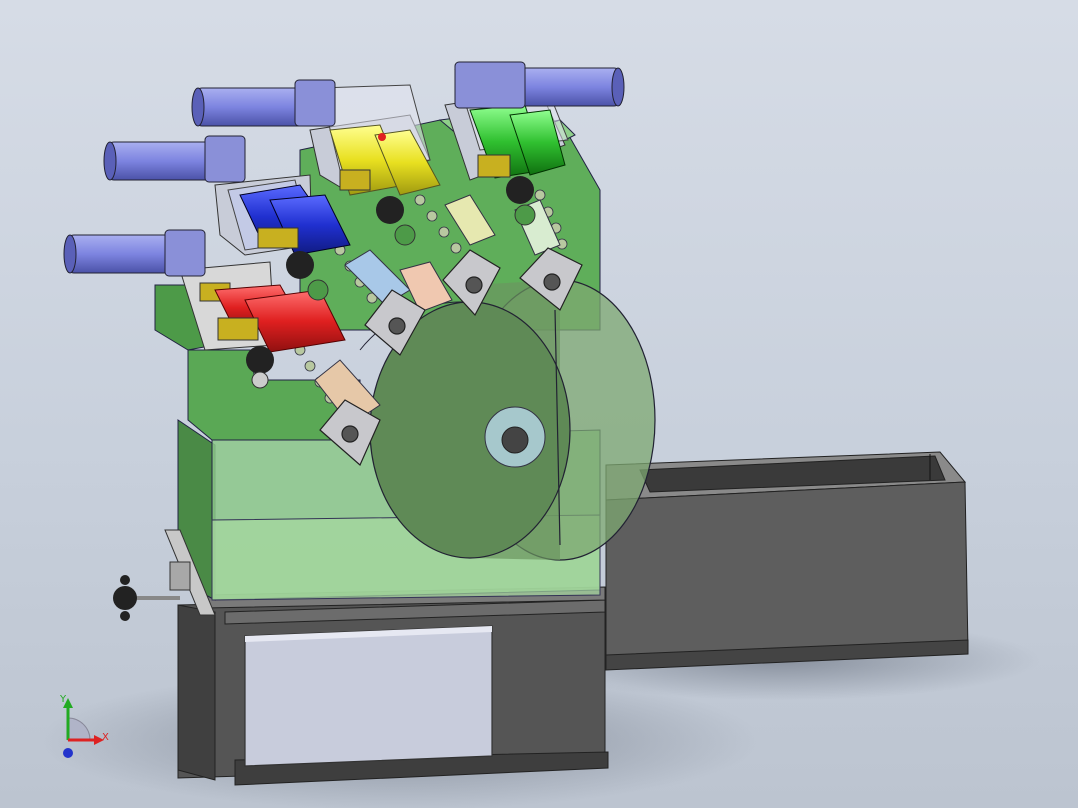 Image resolution: width=1078 pixels, height=808 pixels. Describe the element at coordinates (105, 737) in the screenshot. I see `x-axis-label: X` at that location.